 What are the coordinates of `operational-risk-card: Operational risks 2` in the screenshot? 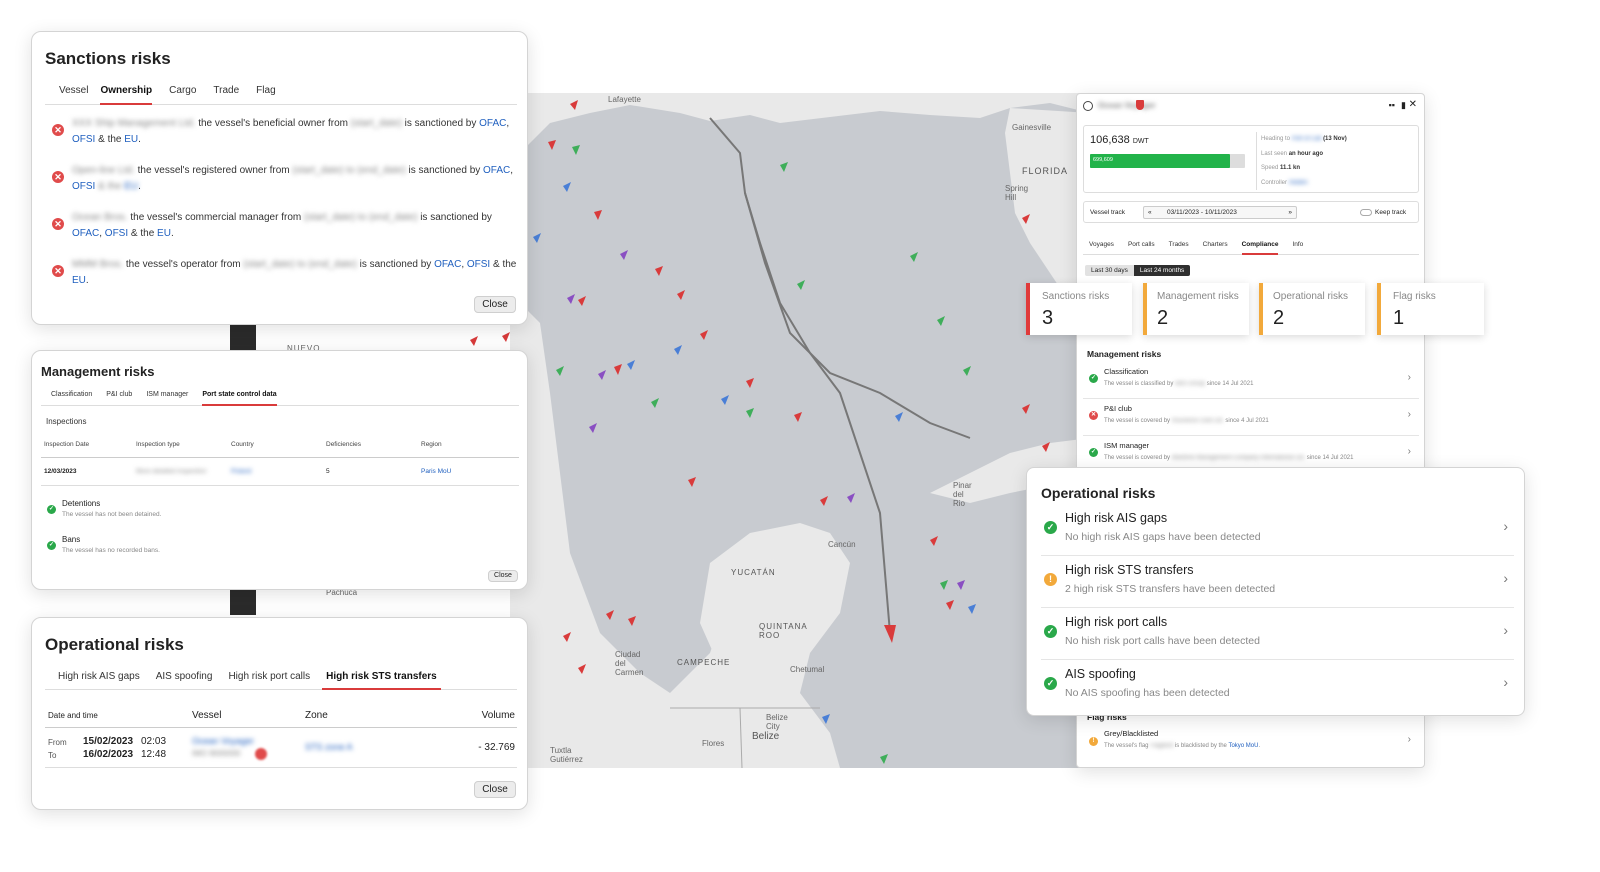 It's located at (1312, 309).